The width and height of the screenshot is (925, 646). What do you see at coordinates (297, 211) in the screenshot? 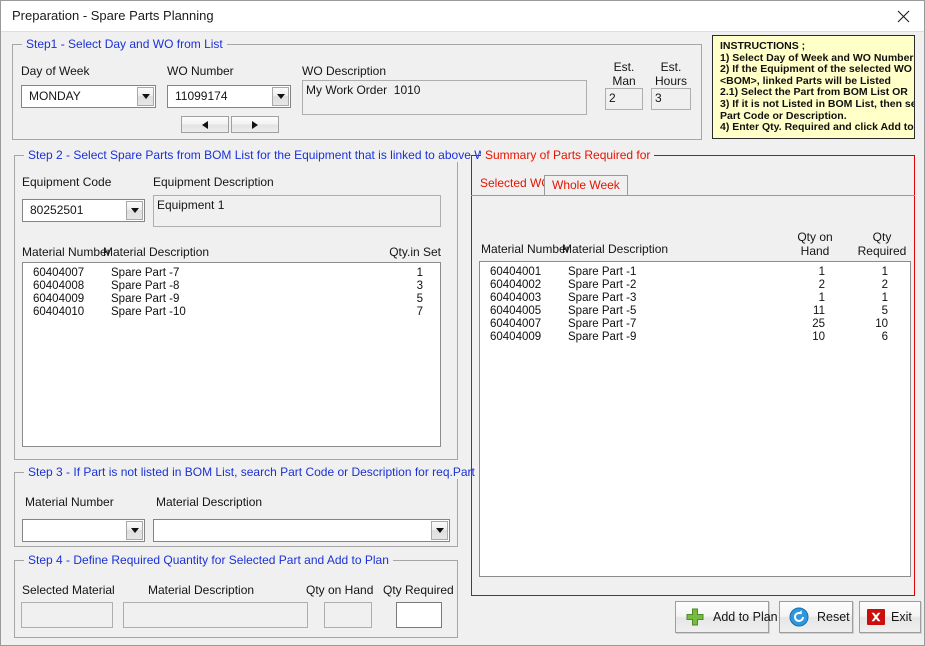
I see `equipment-description-field: Equipment 1` at bounding box center [297, 211].